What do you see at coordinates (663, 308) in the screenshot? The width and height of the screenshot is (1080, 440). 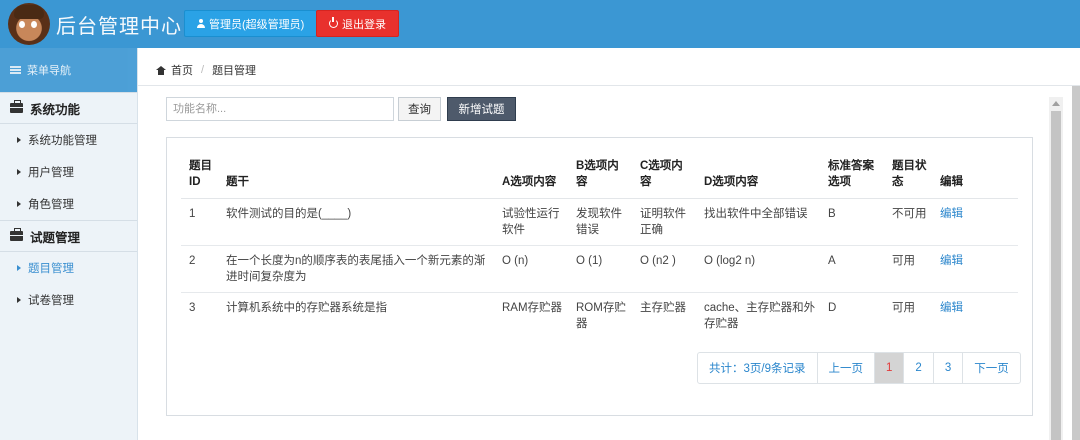 I see `cell-option-c: 主存贮器` at bounding box center [663, 308].